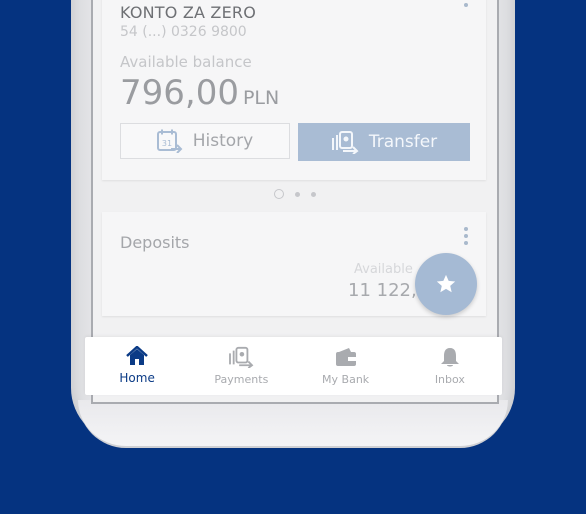 The height and width of the screenshot is (517, 586). I want to click on calendar-day: 31, so click(167, 143).